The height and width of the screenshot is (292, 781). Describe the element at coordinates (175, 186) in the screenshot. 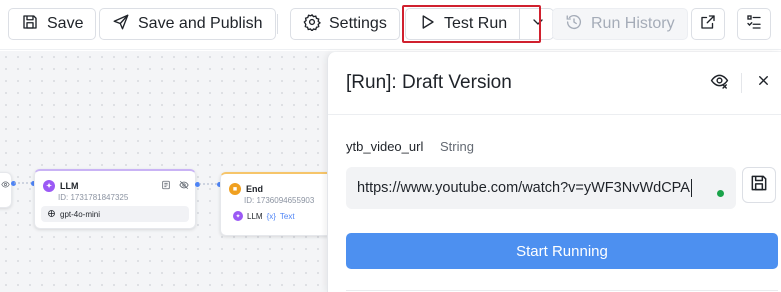

I see `node-toolbar` at that location.